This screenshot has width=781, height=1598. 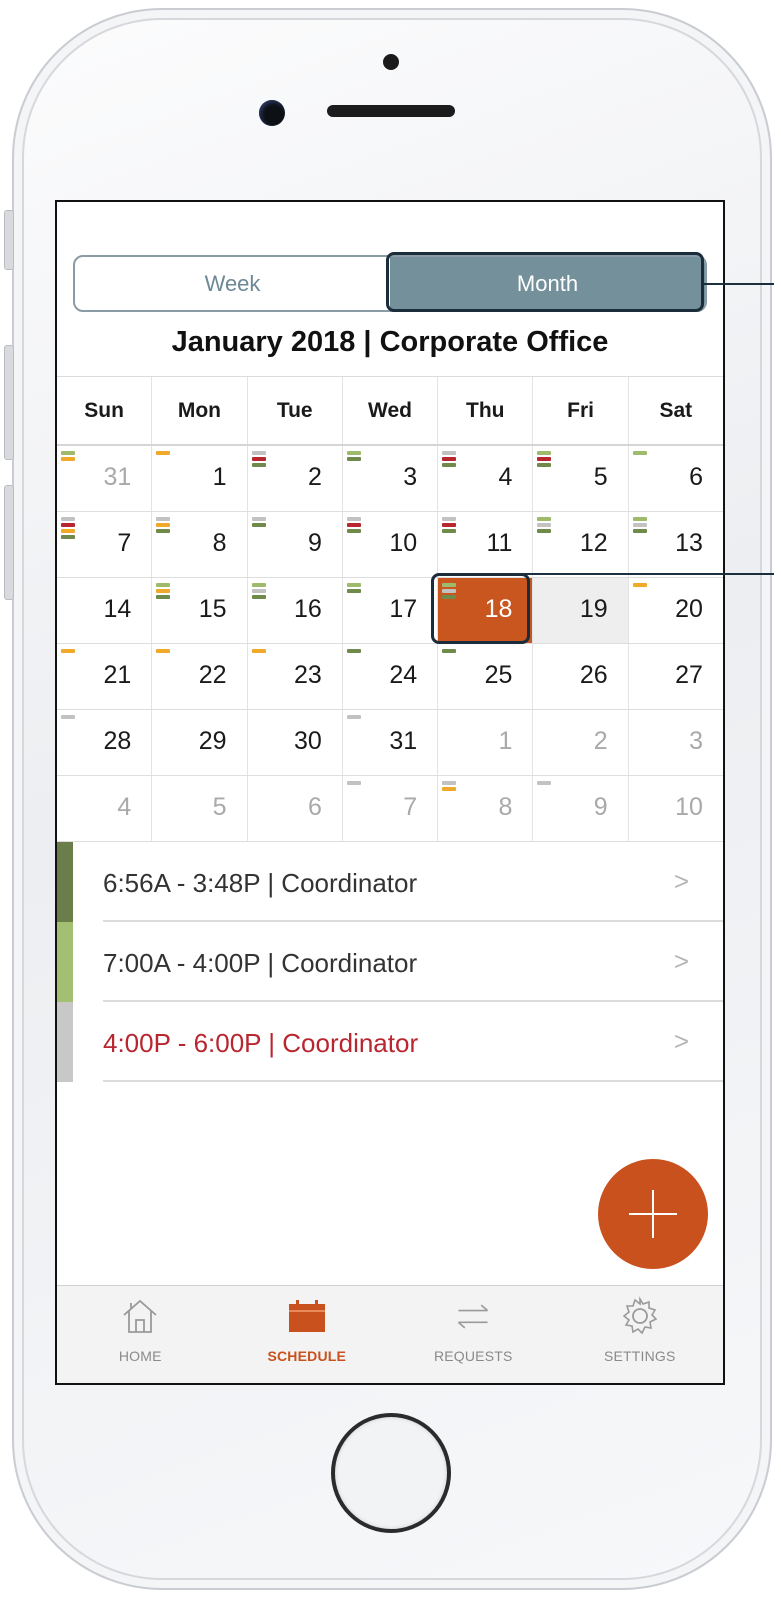 I want to click on weekday-fri: Fri, so click(x=581, y=410).